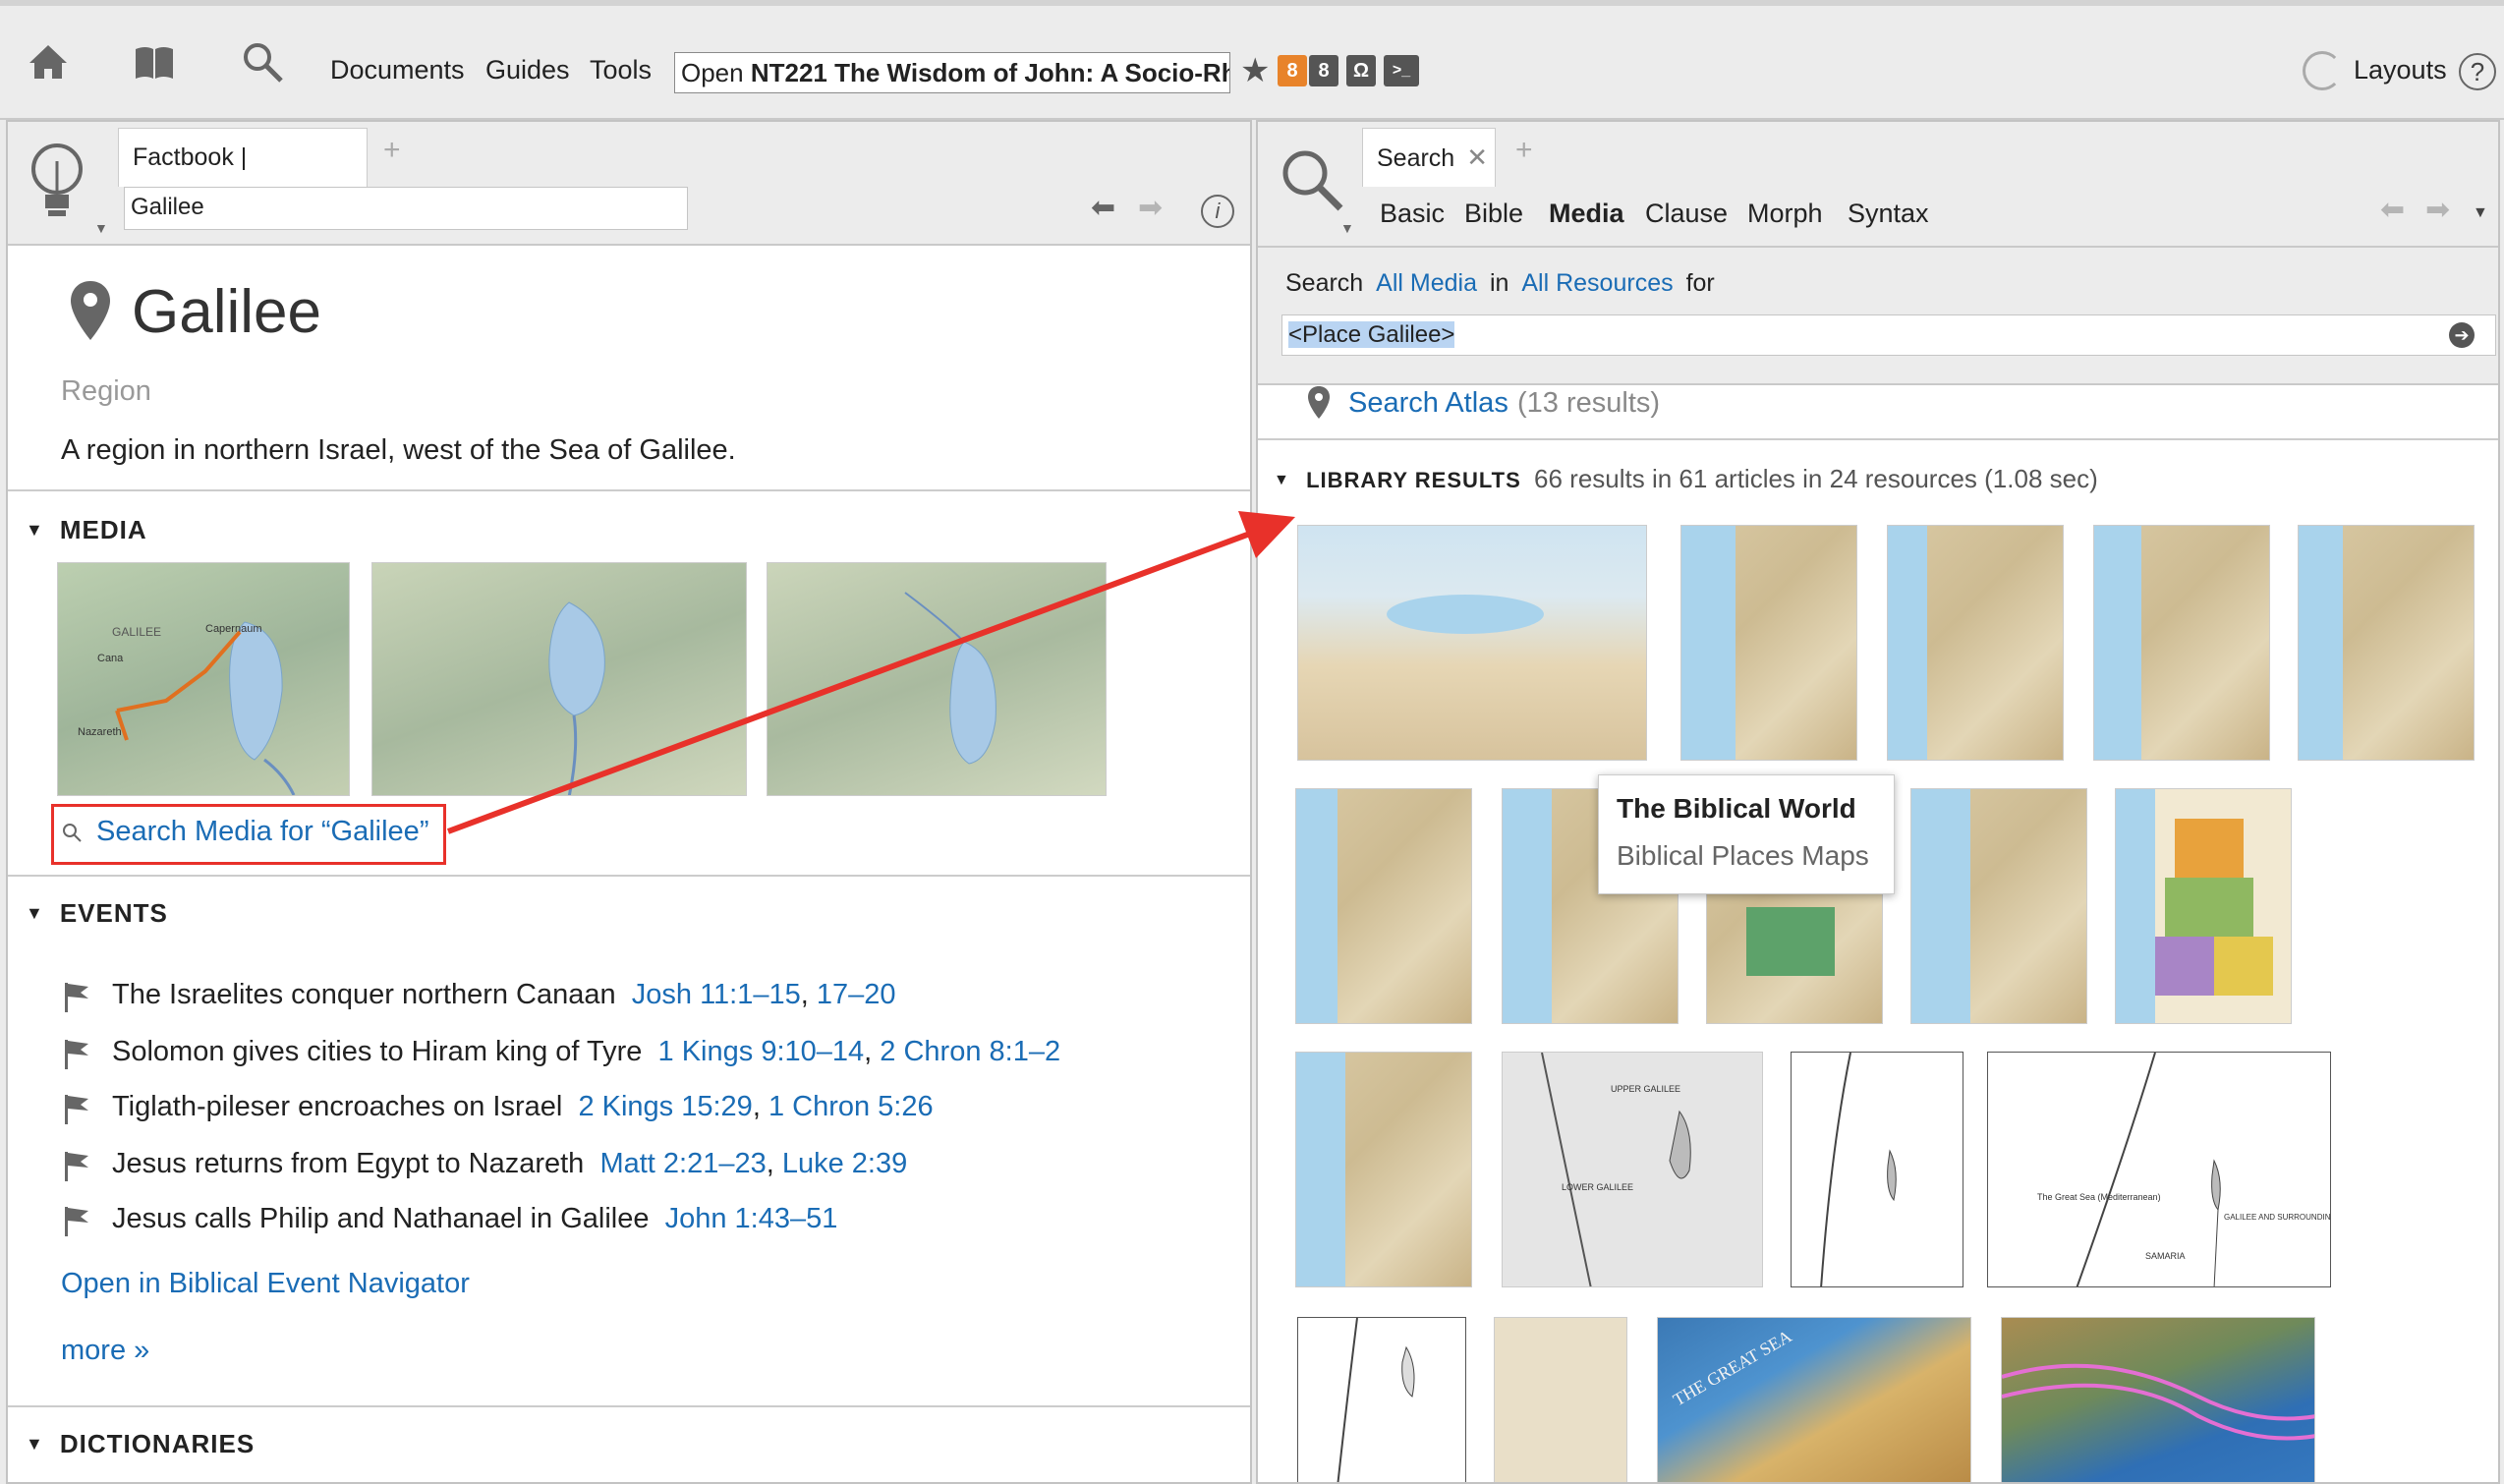 The width and height of the screenshot is (2504, 1484). Describe the element at coordinates (114, 913) in the screenshot. I see `events-heading: EVENTS` at that location.